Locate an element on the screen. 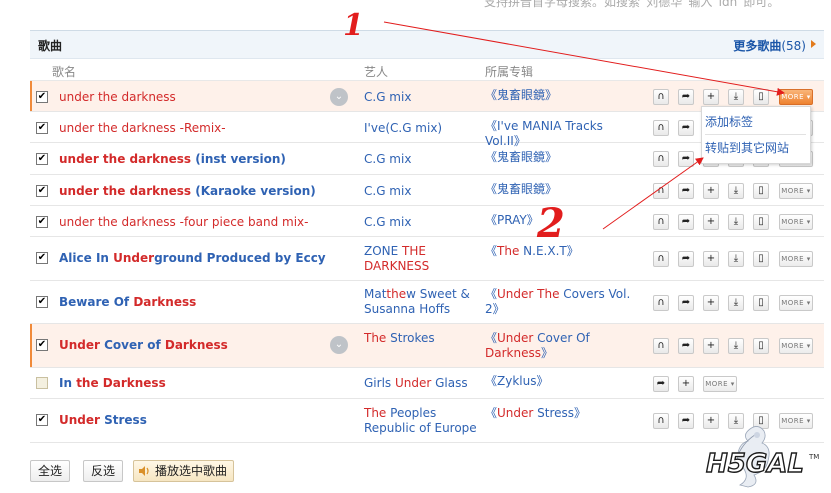 Image resolution: width=831 pixels, height=493 pixels. play-selected-button: 播放选中歌曲 is located at coordinates (183, 471).